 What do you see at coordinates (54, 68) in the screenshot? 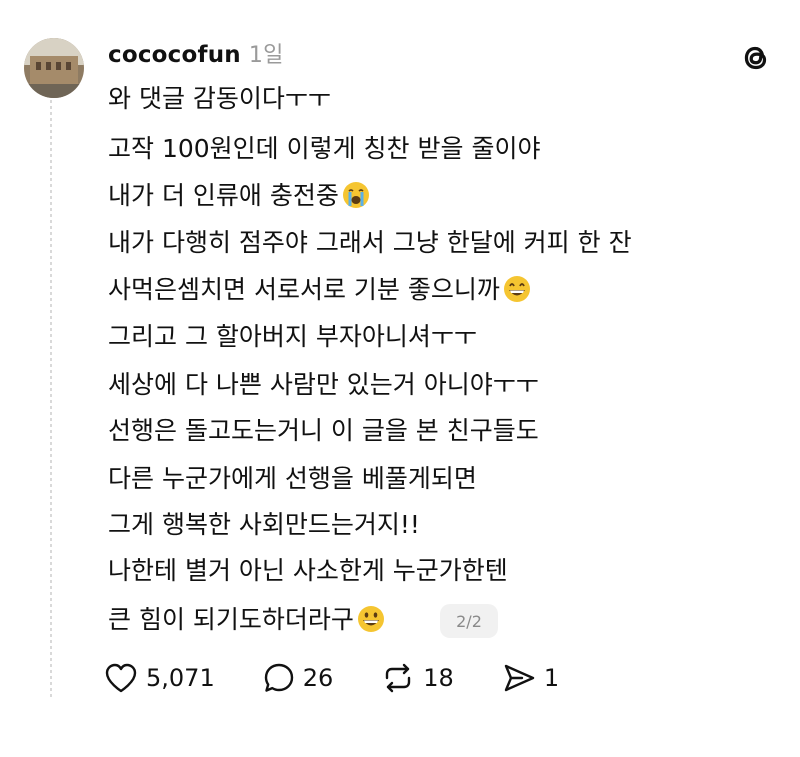
I see `avatar` at bounding box center [54, 68].